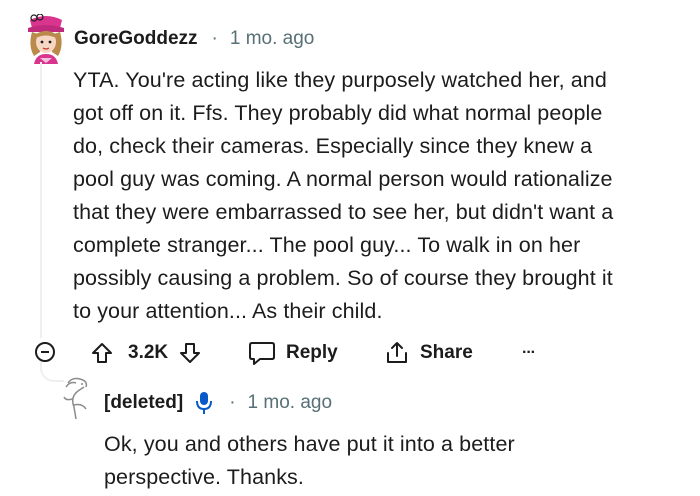 This screenshot has height=496, width=700. What do you see at coordinates (446, 352) in the screenshot?
I see `share-label: Share` at bounding box center [446, 352].